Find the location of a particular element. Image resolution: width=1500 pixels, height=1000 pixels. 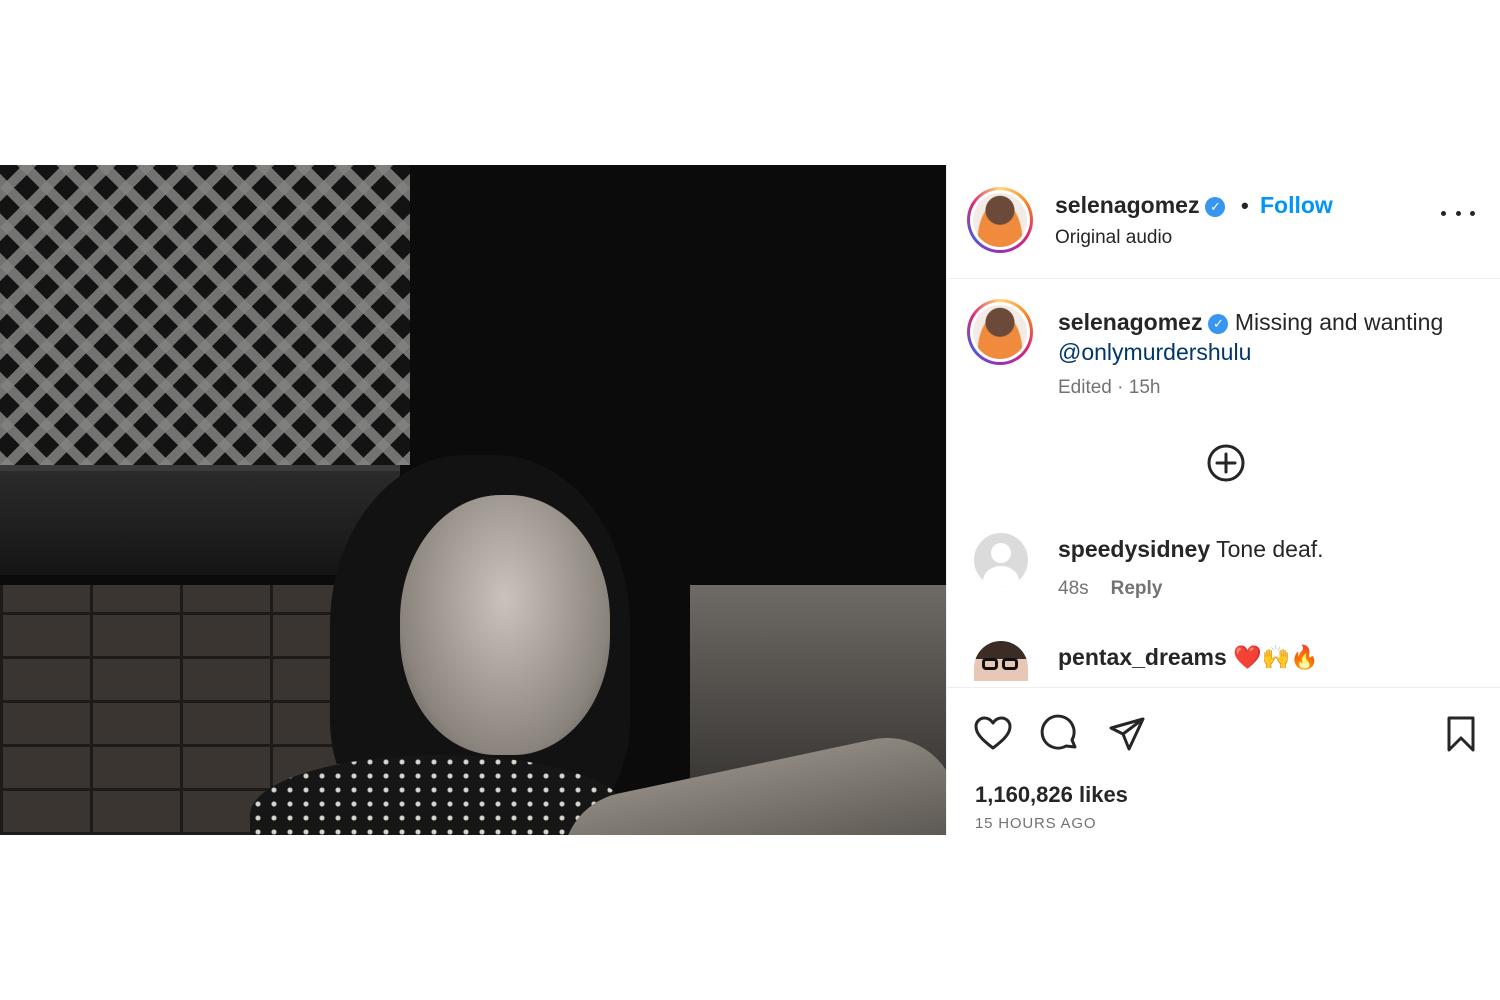

heart-icon is located at coordinates (993, 734).